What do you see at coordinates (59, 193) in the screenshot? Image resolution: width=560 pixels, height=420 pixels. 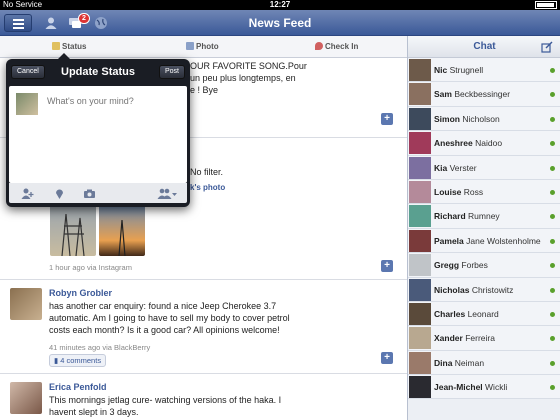 I see `location-icon` at bounding box center [59, 193].